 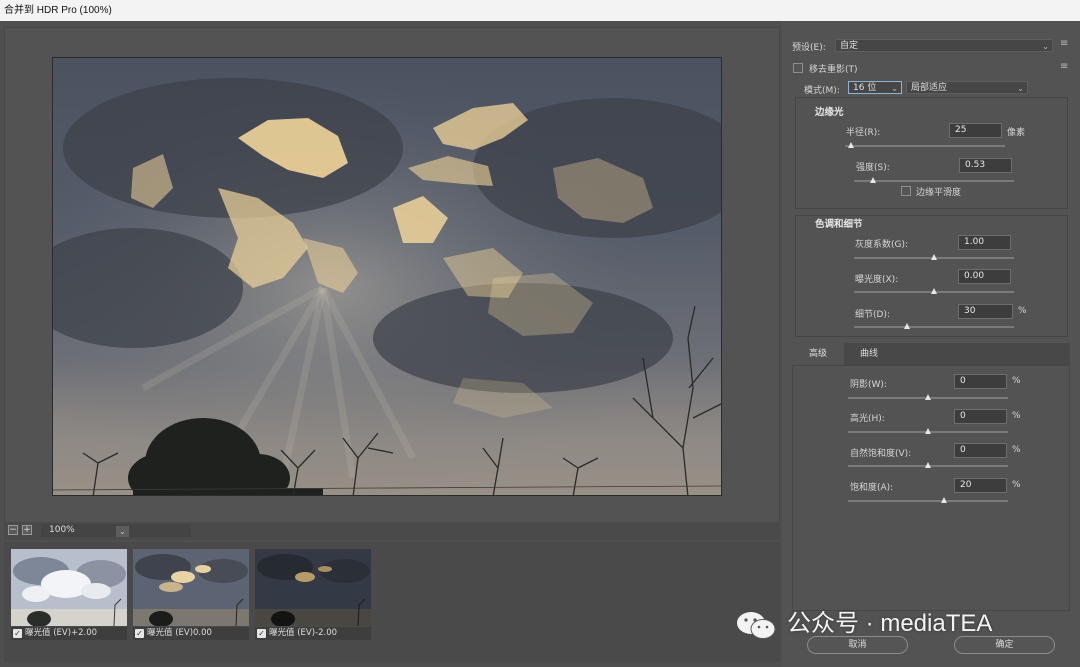 What do you see at coordinates (540, 10) in the screenshot?
I see `window-title: 合并到 HDR Pro (100%)` at bounding box center [540, 10].